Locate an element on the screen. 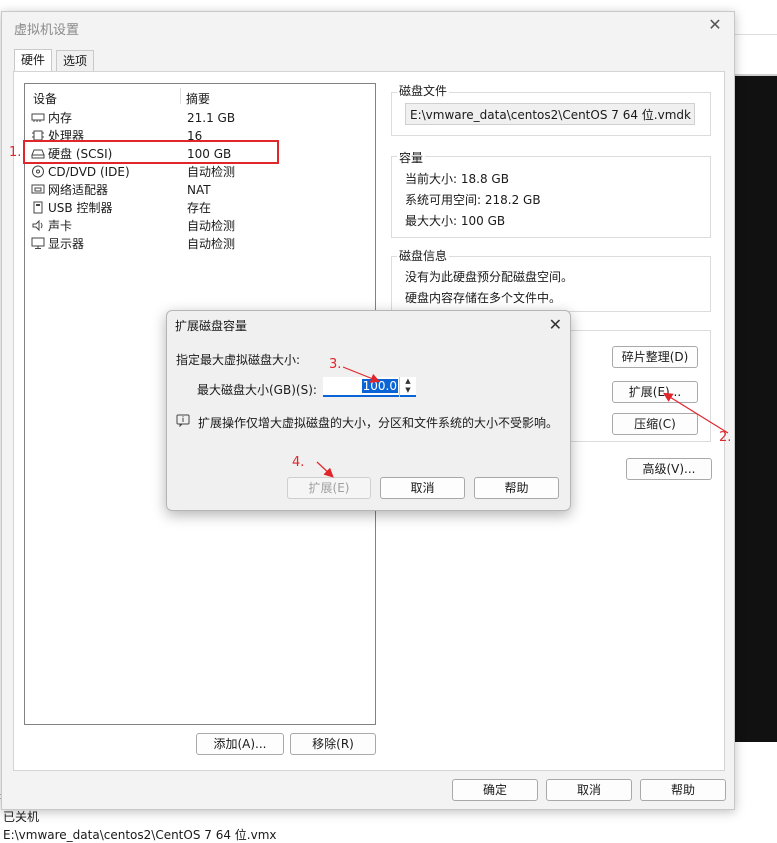  capacity-label: 容量 is located at coordinates (411, 157).